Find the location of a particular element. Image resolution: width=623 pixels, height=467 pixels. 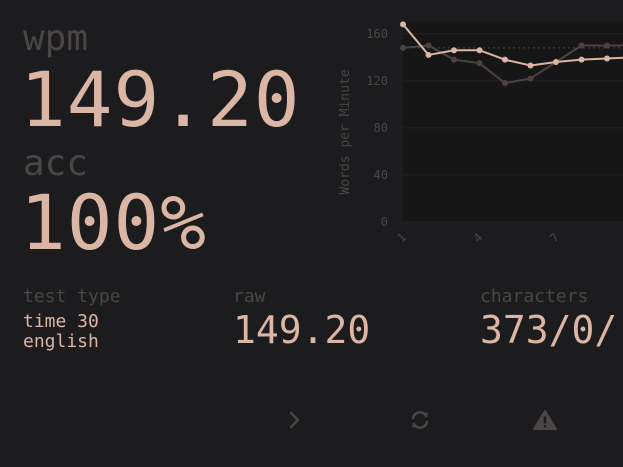

x-tick-label: 4 is located at coordinates (478, 237).